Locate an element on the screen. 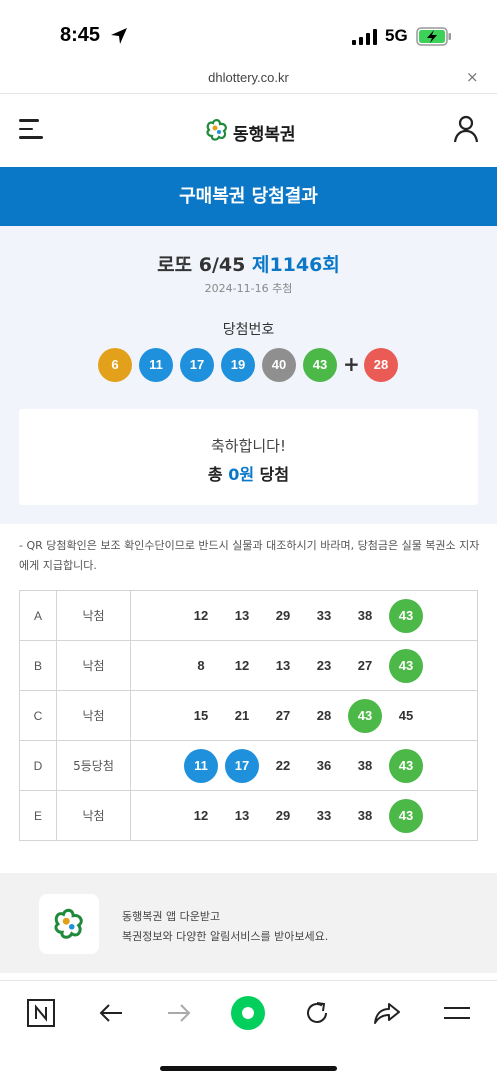  ticket-number: 36 is located at coordinates (324, 765).